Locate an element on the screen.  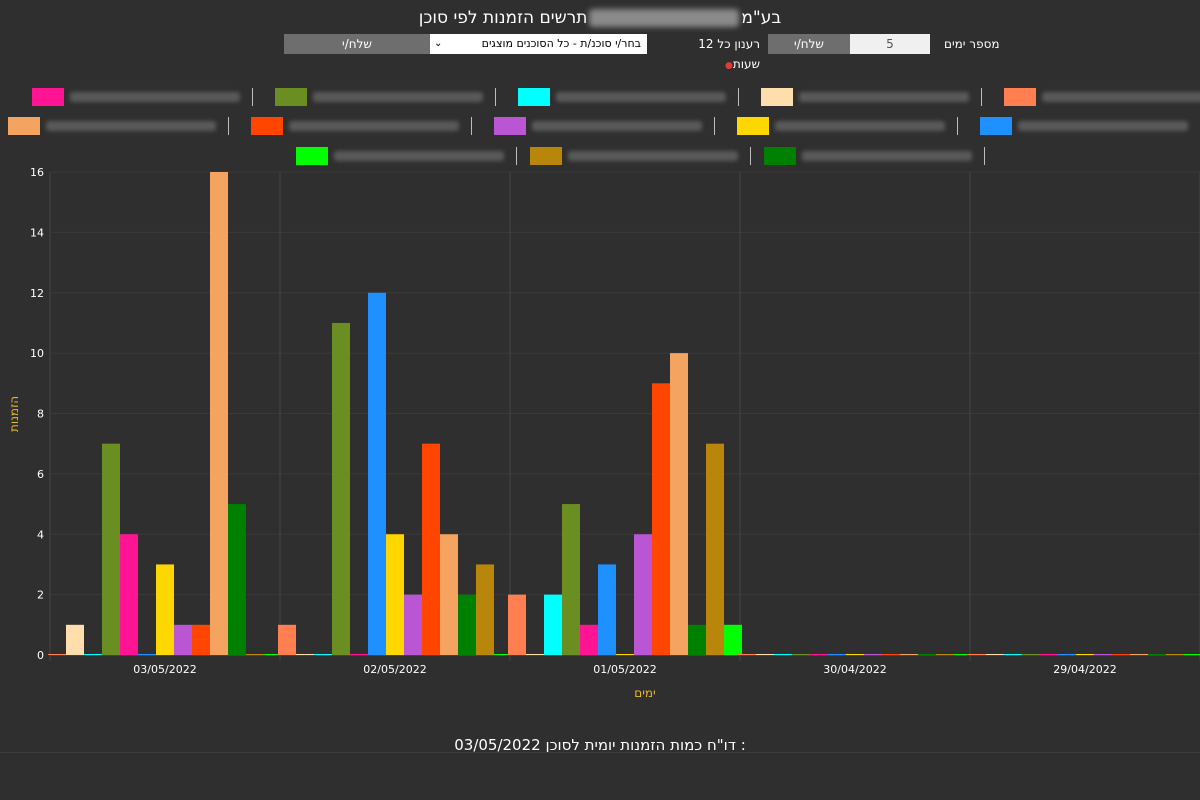
y-tick-label: 12 is located at coordinates (37, 293).